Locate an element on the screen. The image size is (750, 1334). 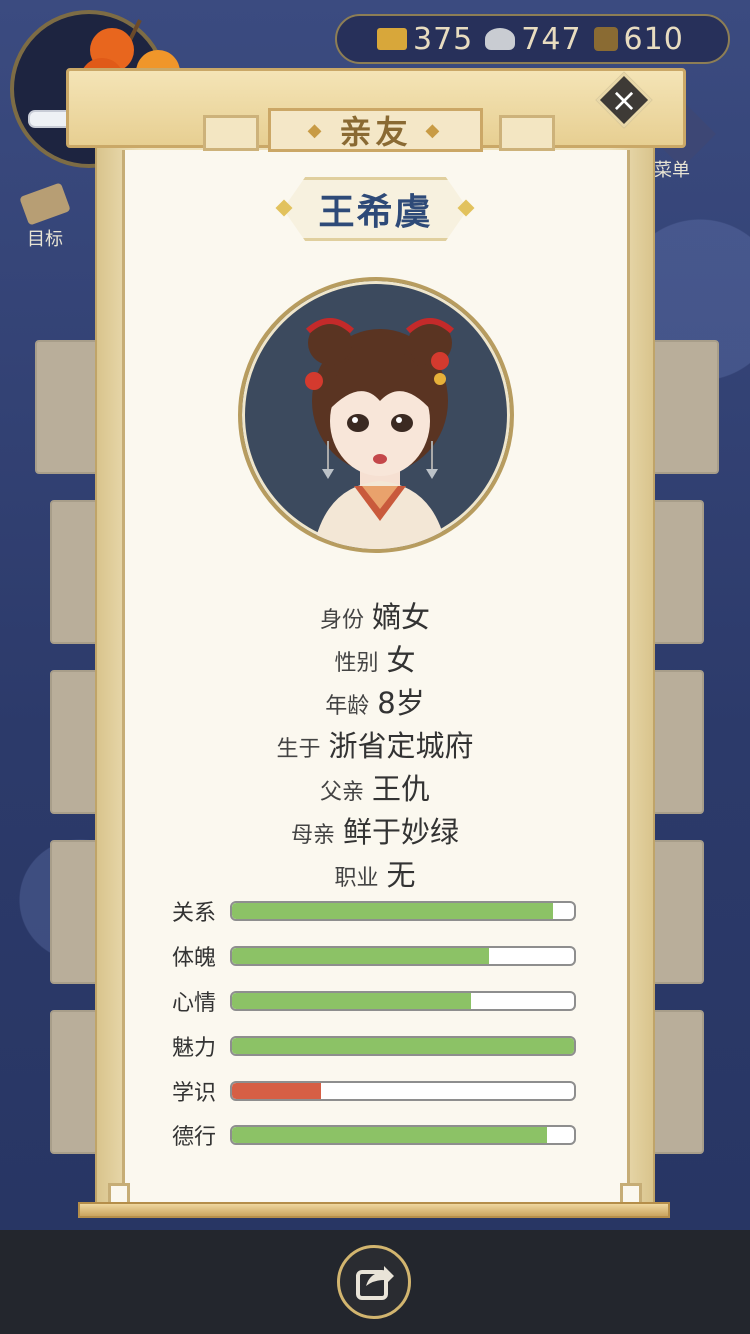
stat-mood: 心情 is located at coordinates (377, 1002).